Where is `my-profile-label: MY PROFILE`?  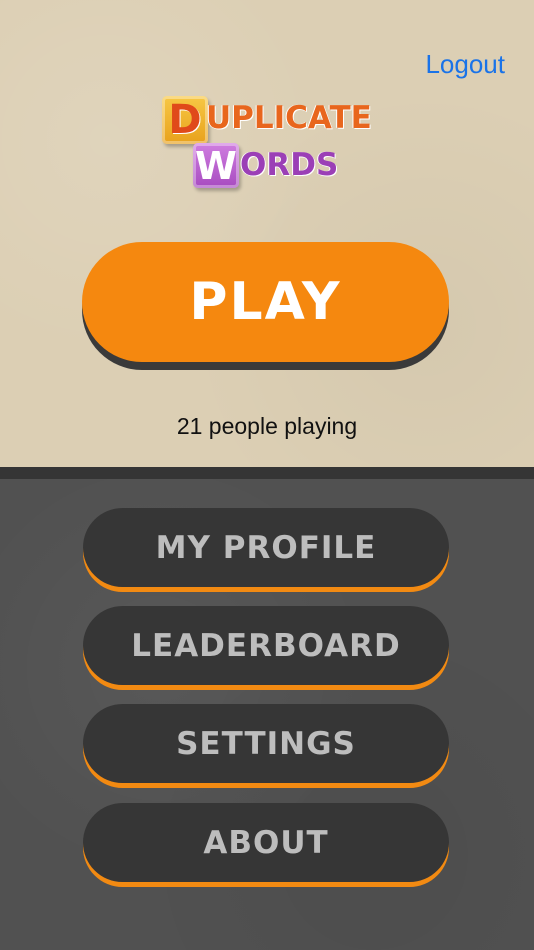
my-profile-label: MY PROFILE is located at coordinates (266, 547).